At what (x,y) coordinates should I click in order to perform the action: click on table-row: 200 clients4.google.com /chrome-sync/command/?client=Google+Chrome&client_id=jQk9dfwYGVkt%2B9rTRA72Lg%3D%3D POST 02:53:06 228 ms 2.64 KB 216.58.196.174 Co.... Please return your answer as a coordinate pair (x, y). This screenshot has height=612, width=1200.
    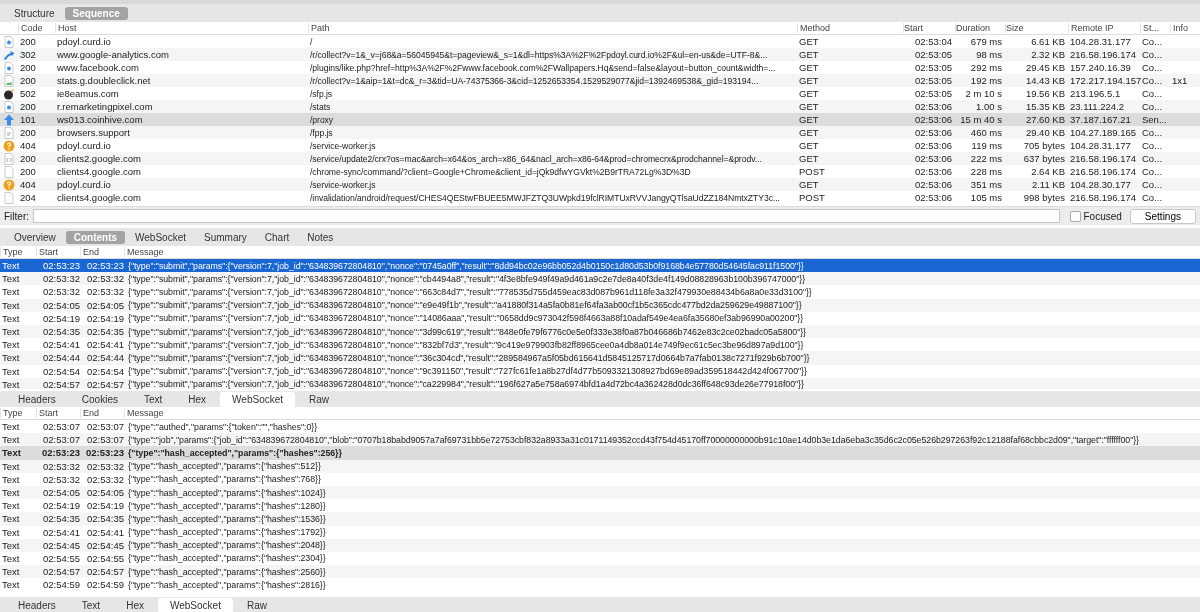
    Looking at the image, I should click on (600, 171).